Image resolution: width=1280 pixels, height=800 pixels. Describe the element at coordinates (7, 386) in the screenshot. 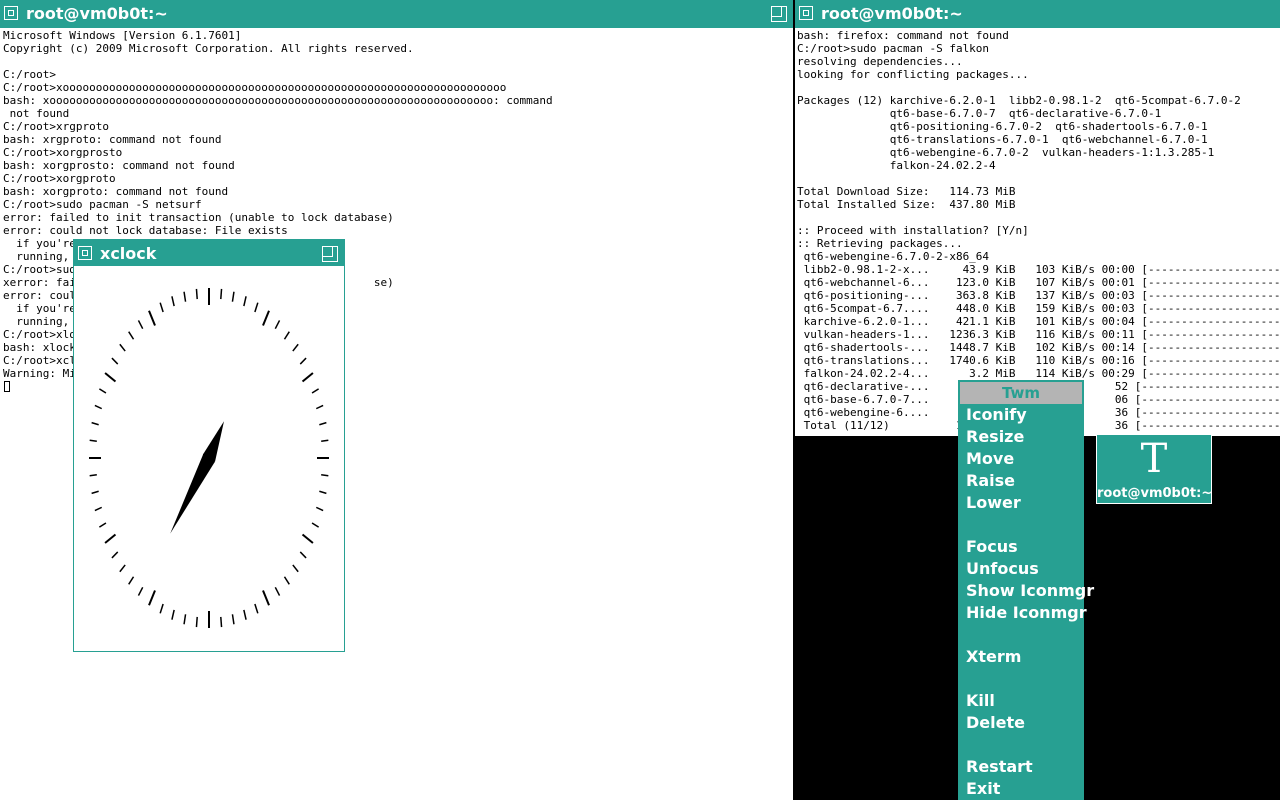

I see `terminal-cursor` at that location.